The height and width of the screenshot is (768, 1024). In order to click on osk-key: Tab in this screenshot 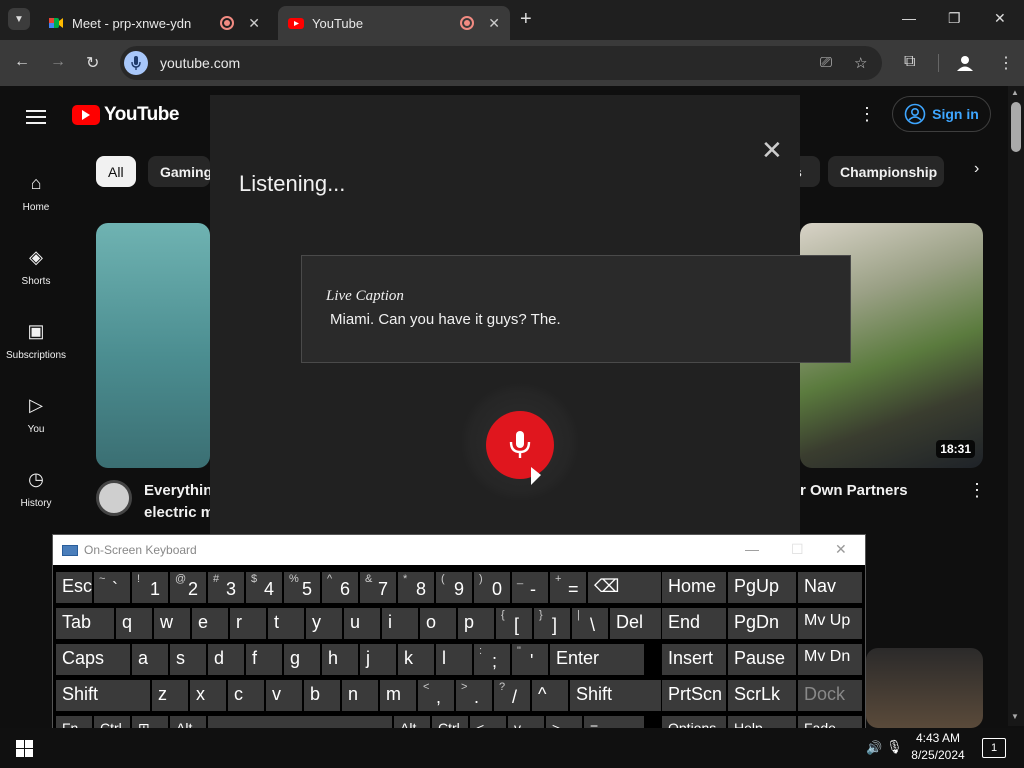, I will do `click(85, 623)`.